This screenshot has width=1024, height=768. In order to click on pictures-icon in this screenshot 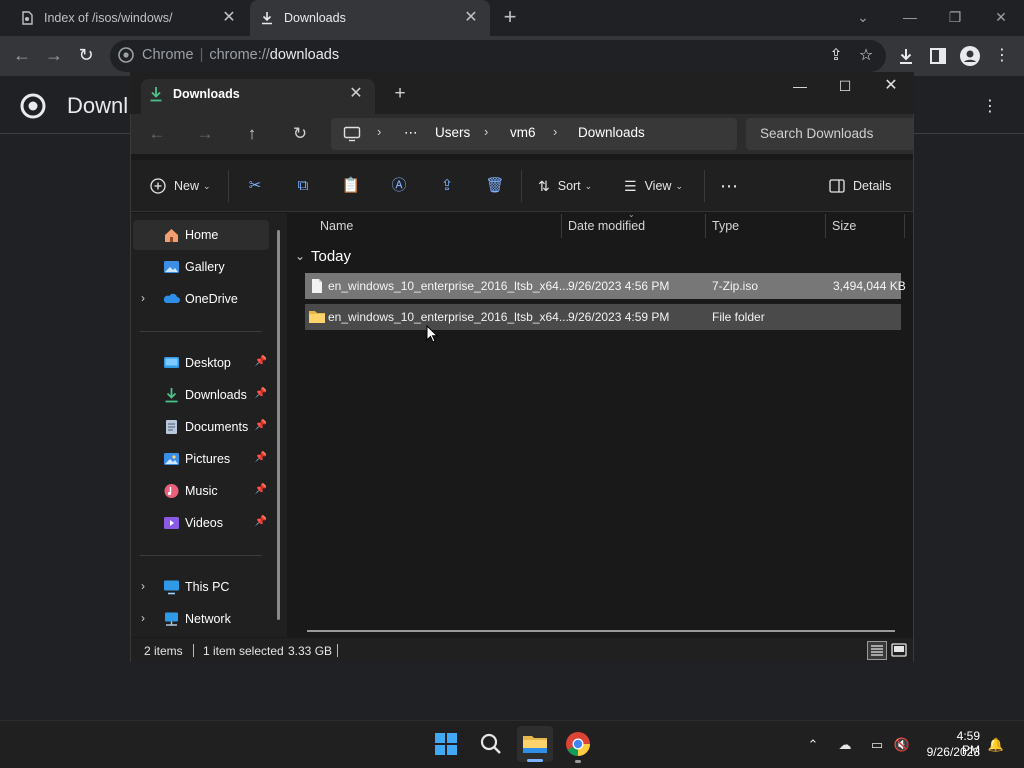, I will do `click(171, 459)`.